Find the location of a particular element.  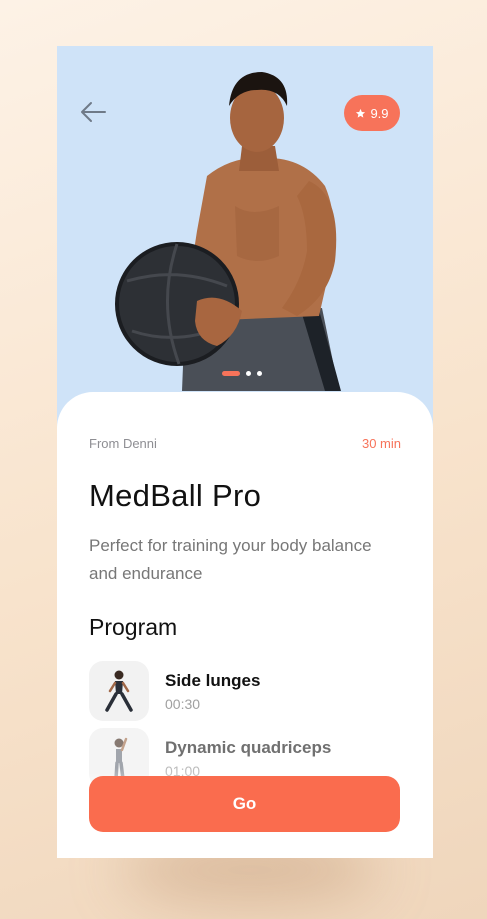

meta-row: From Denni 30 min is located at coordinates (245, 443).